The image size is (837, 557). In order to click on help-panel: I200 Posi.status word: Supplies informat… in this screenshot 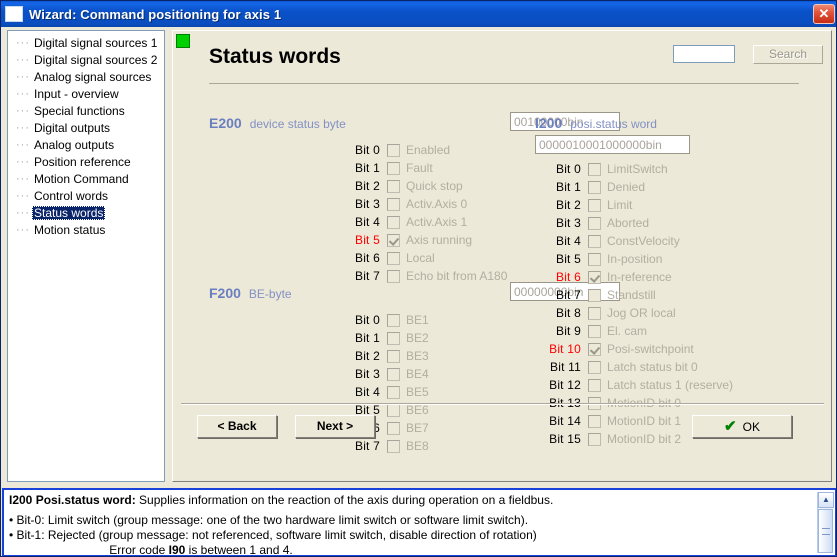, I will do `click(419, 522)`.